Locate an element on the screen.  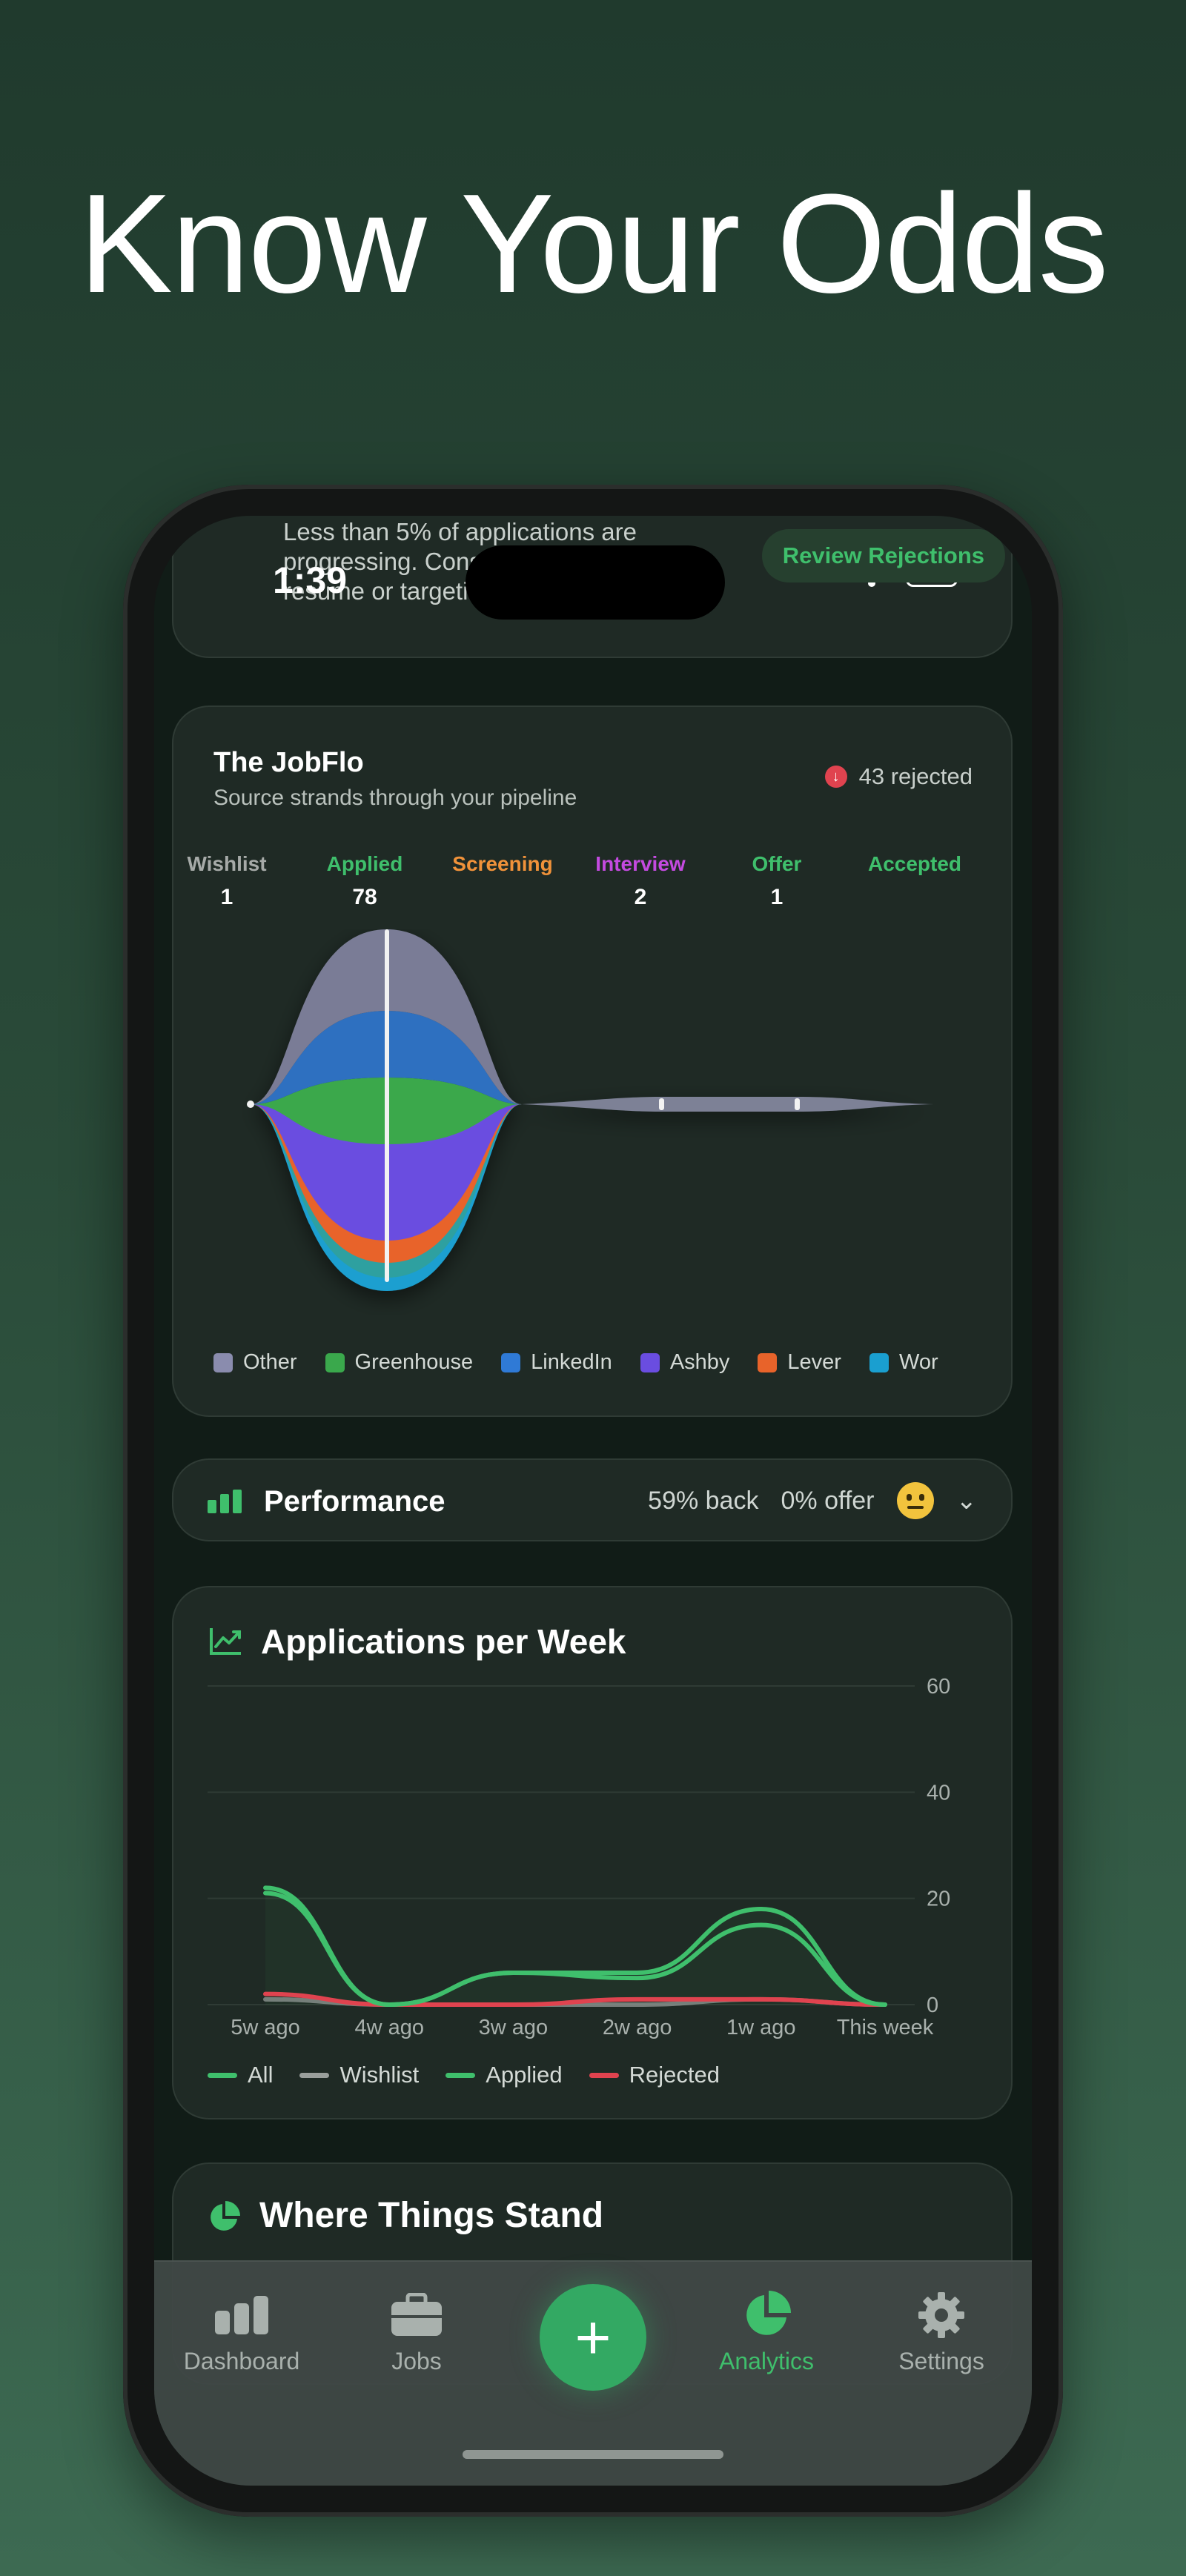
interview-node is located at coordinates (661, 1104).